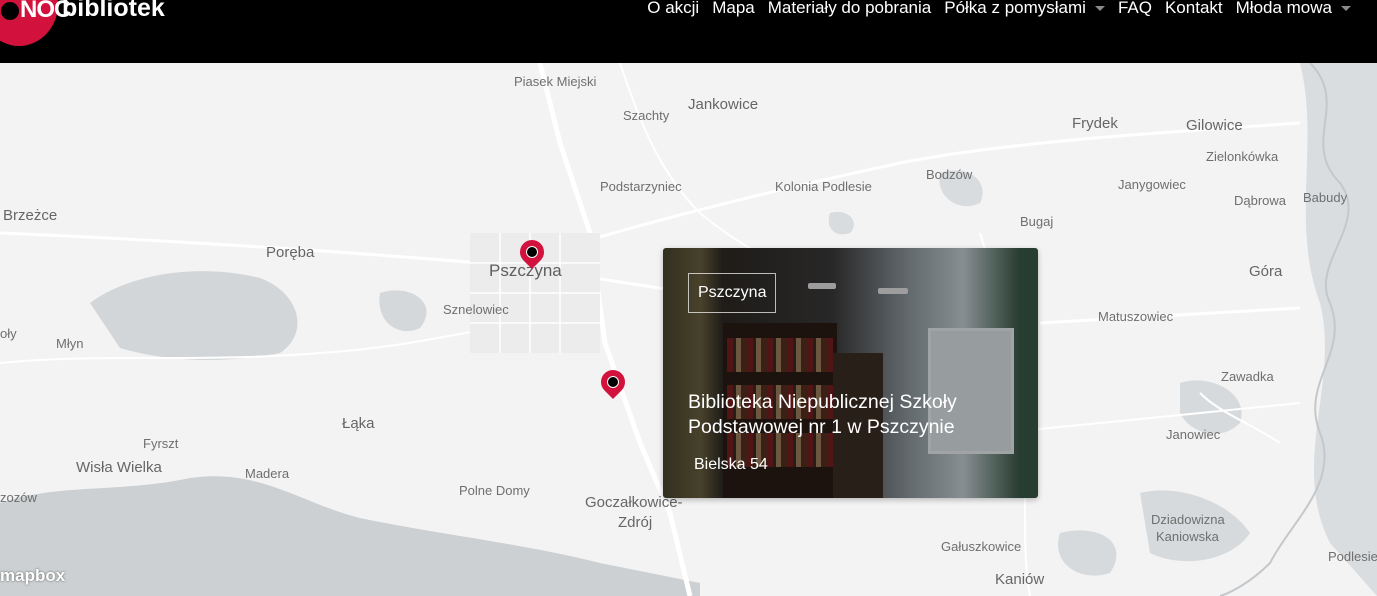  Describe the element at coordinates (646, 115) in the screenshot. I see `place-label: Szachty` at that location.